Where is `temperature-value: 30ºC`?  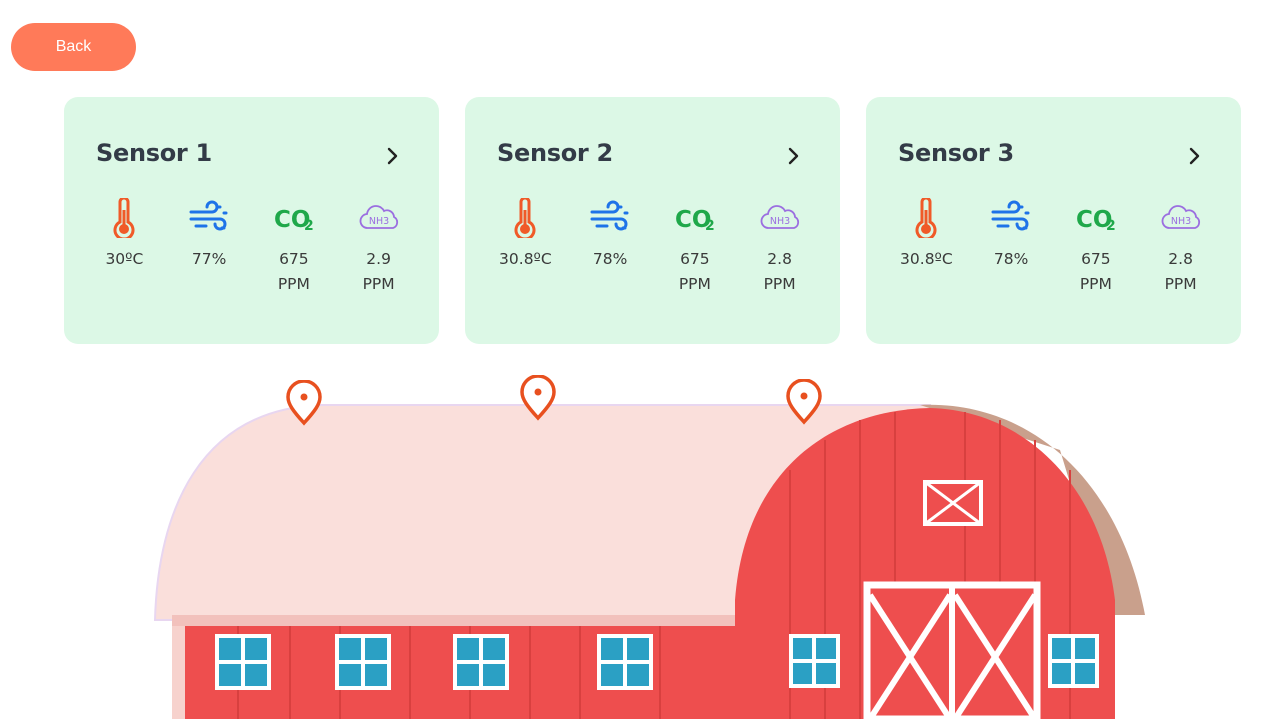
temperature-value: 30ºC is located at coordinates (124, 259).